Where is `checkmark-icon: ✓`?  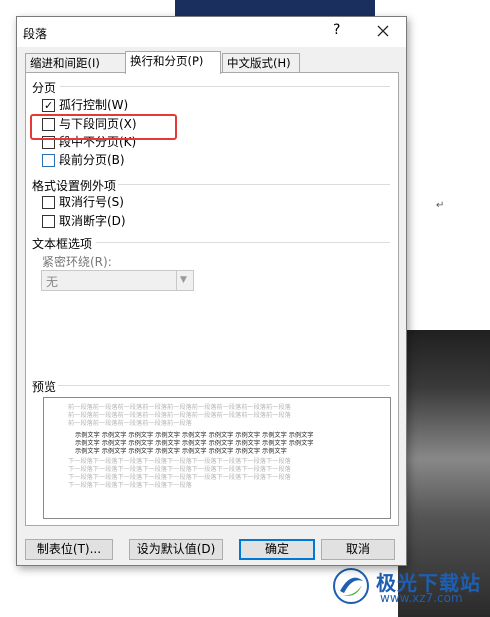
checkmark-icon: ✓ is located at coordinates (49, 105).